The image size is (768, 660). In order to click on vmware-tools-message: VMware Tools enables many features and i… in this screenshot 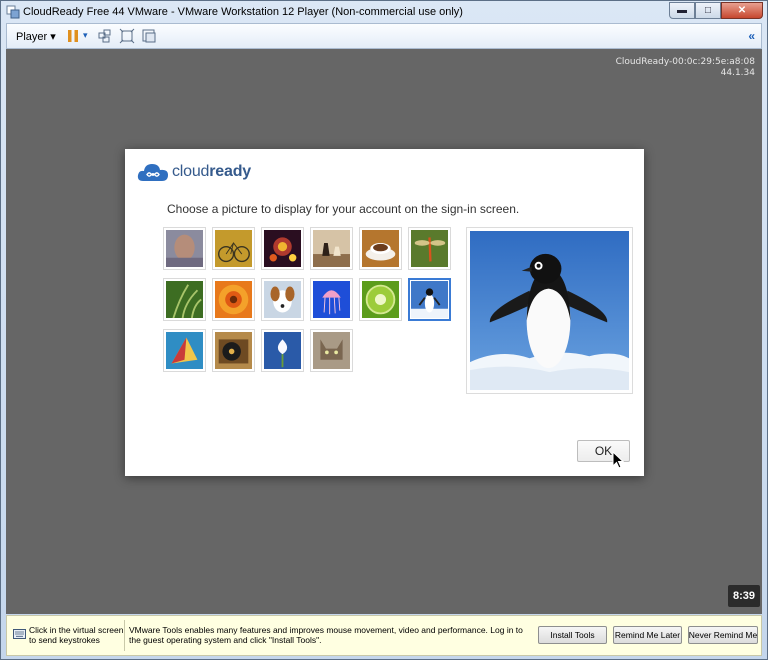, I will do `click(326, 635)`.